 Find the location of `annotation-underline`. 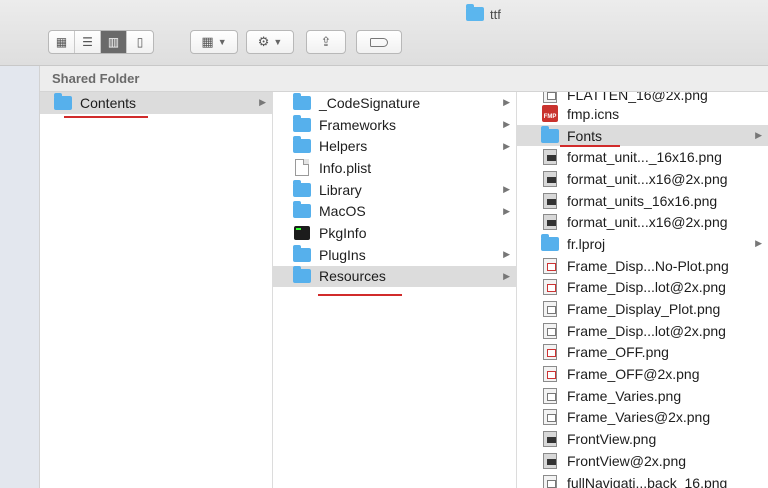

annotation-underline is located at coordinates (360, 295).